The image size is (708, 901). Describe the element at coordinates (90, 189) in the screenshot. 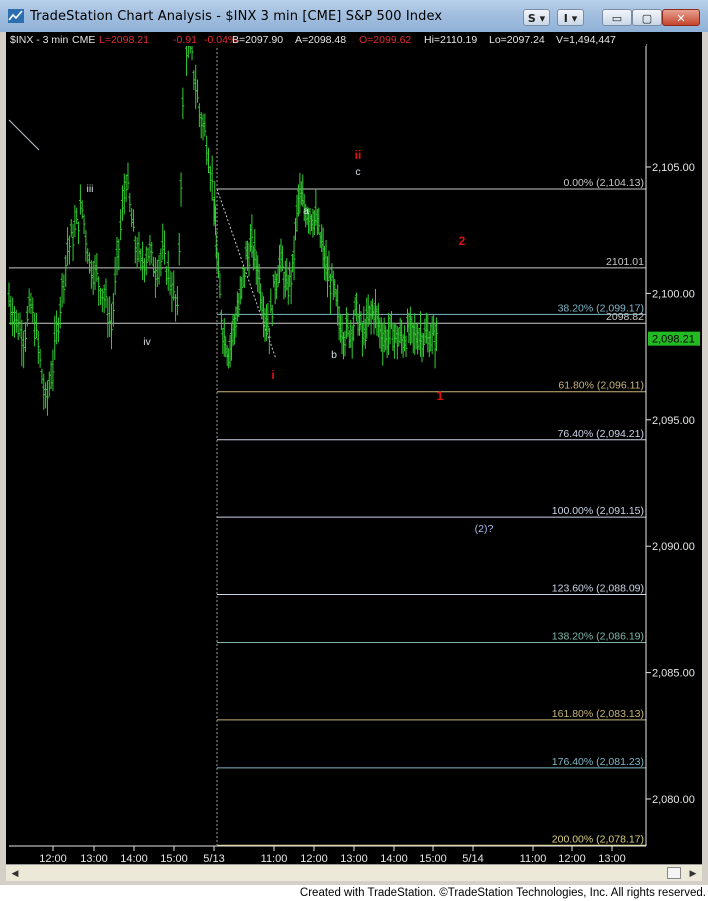

I see `wave-label: iii` at that location.